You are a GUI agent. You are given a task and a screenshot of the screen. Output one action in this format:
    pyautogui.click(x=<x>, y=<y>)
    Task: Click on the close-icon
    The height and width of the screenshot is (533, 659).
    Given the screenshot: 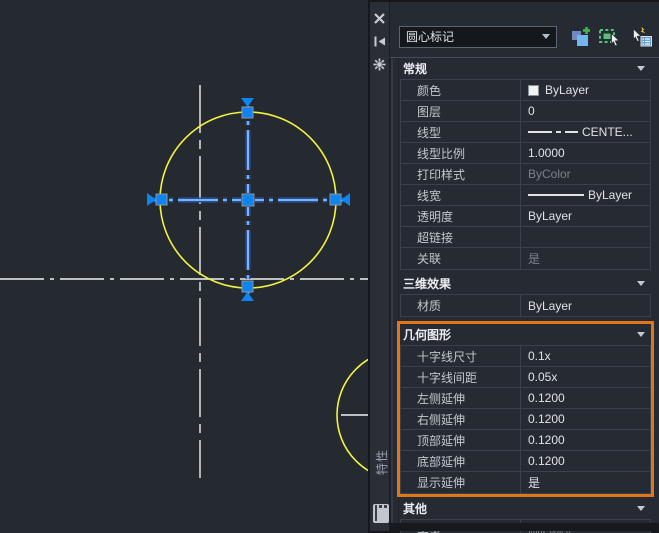 What is the action you would take?
    pyautogui.click(x=380, y=18)
    